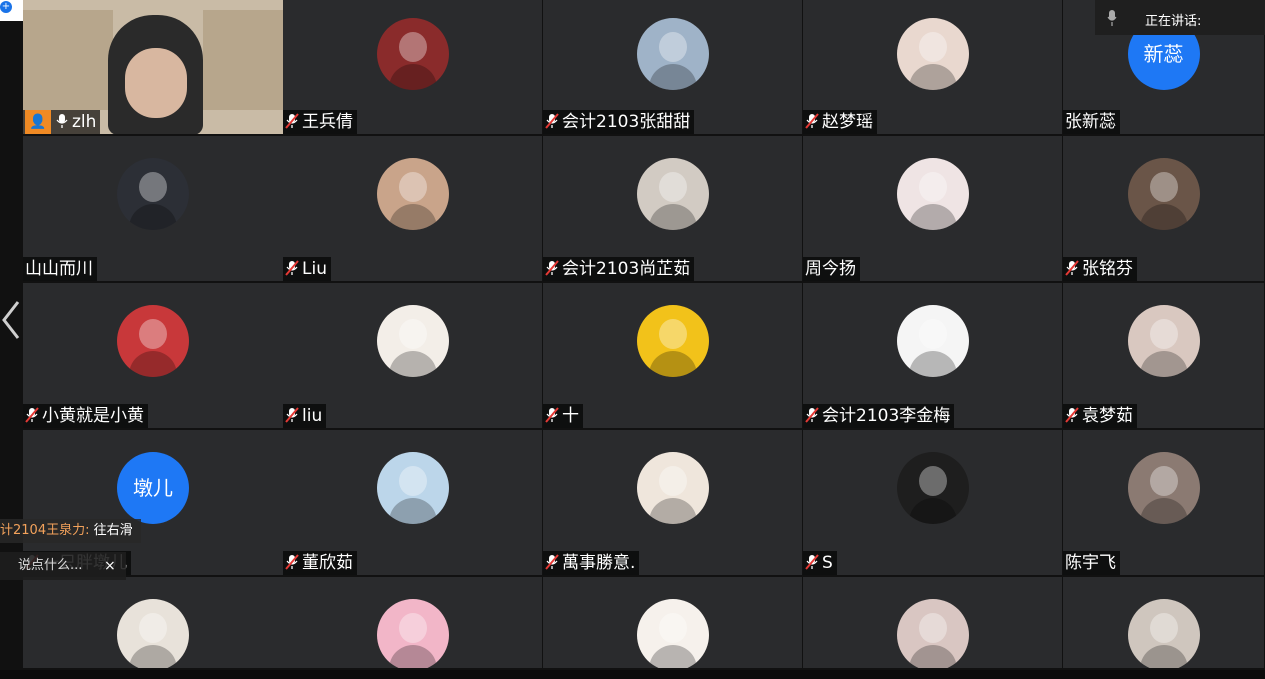  What do you see at coordinates (626, 122) in the screenshot?
I see `participant-name: 会计2103张甜甜` at bounding box center [626, 122].